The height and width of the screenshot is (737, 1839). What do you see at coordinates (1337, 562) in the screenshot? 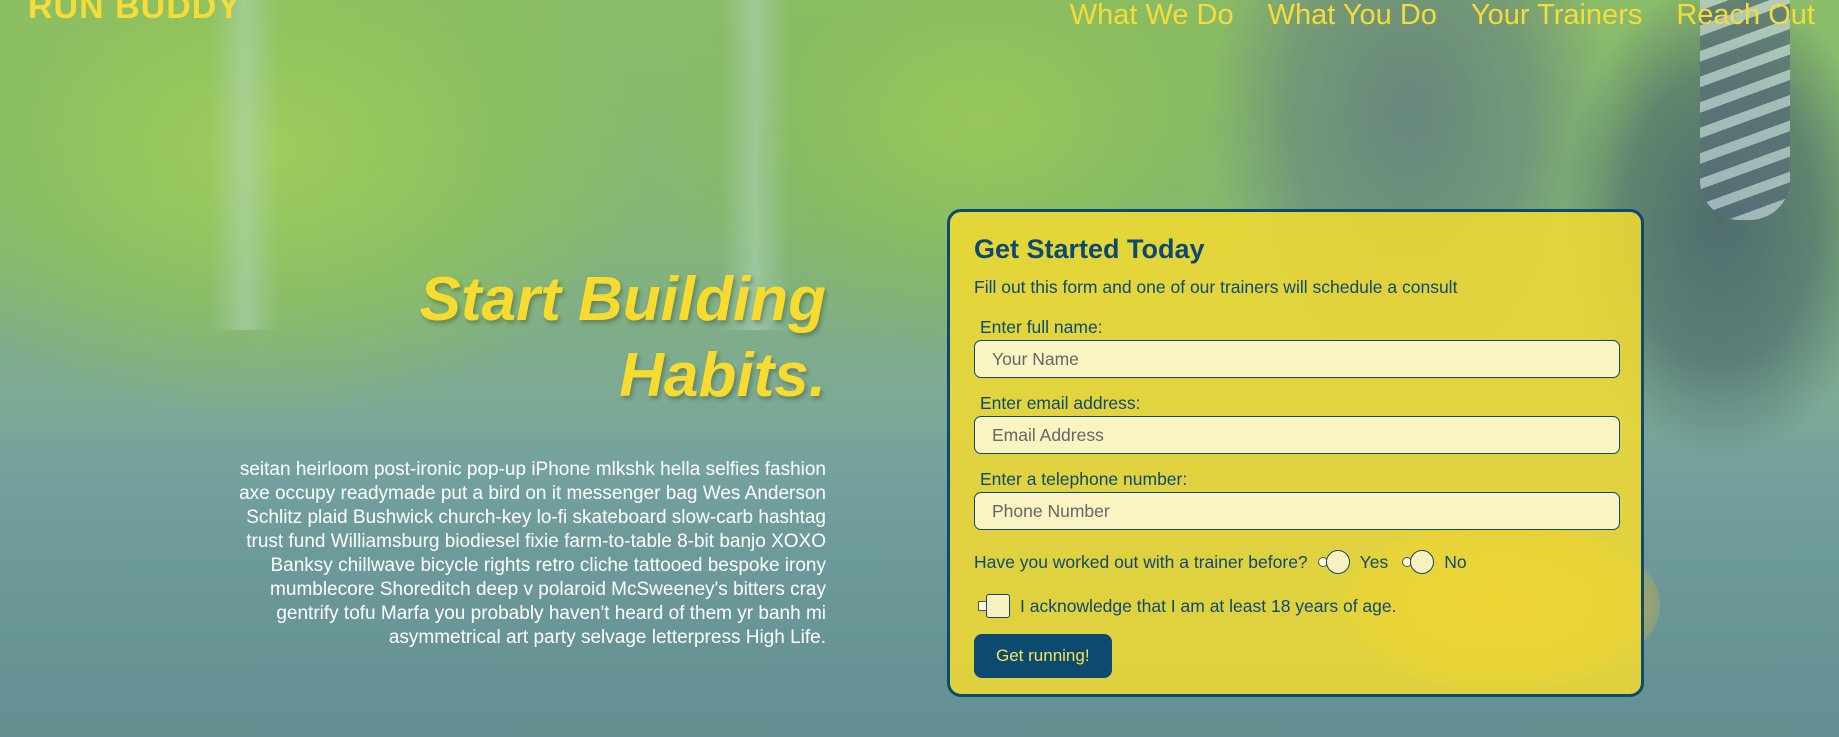
I see `radio-yes-circle` at bounding box center [1337, 562].